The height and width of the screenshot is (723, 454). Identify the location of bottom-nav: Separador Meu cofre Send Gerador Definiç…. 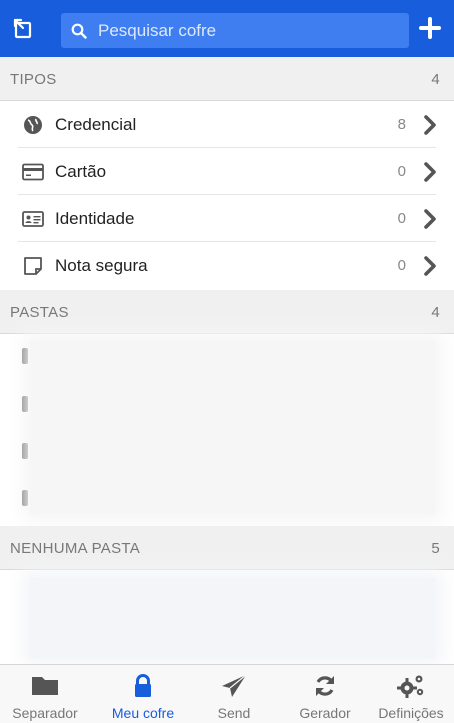
(227, 693).